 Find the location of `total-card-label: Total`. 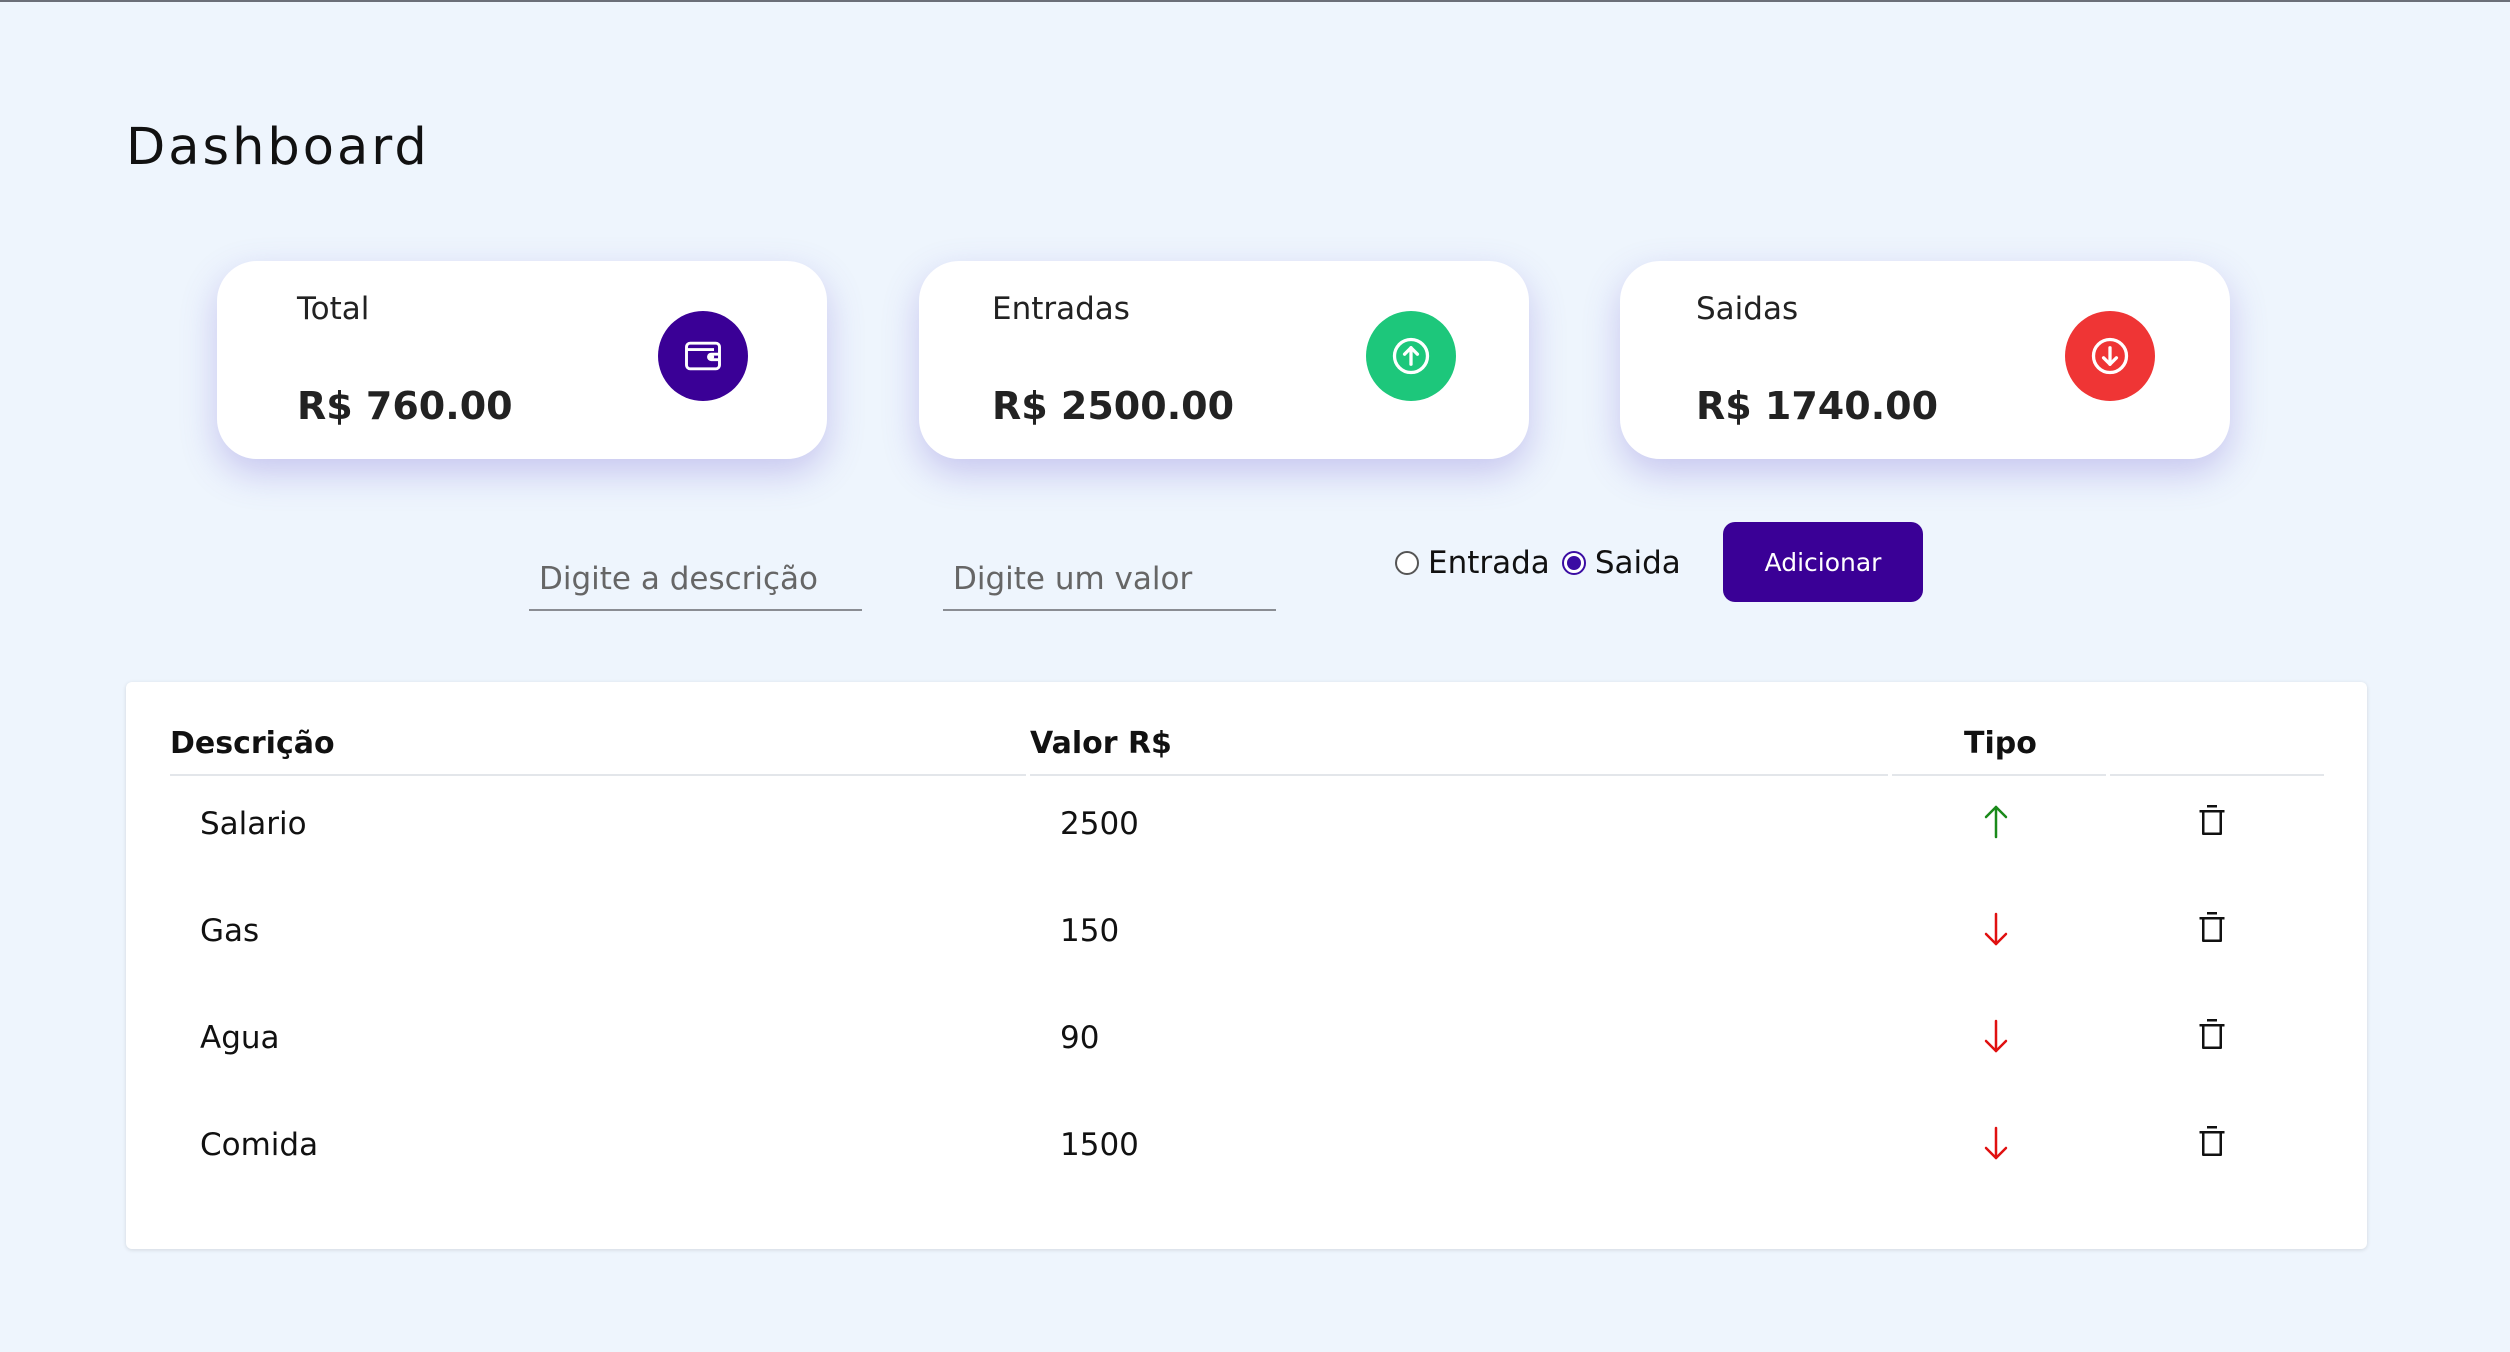

total-card-label: Total is located at coordinates (333, 309).